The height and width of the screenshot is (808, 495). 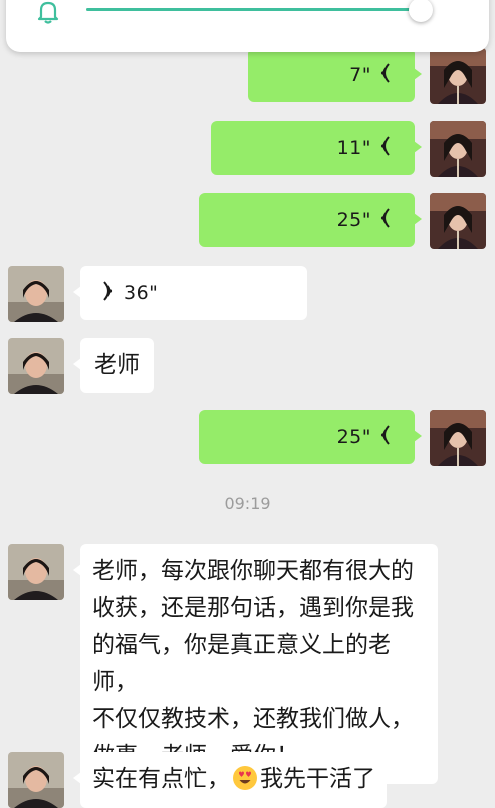 What do you see at coordinates (335, 75) in the screenshot?
I see `voice-message-bubble: 7"` at bounding box center [335, 75].